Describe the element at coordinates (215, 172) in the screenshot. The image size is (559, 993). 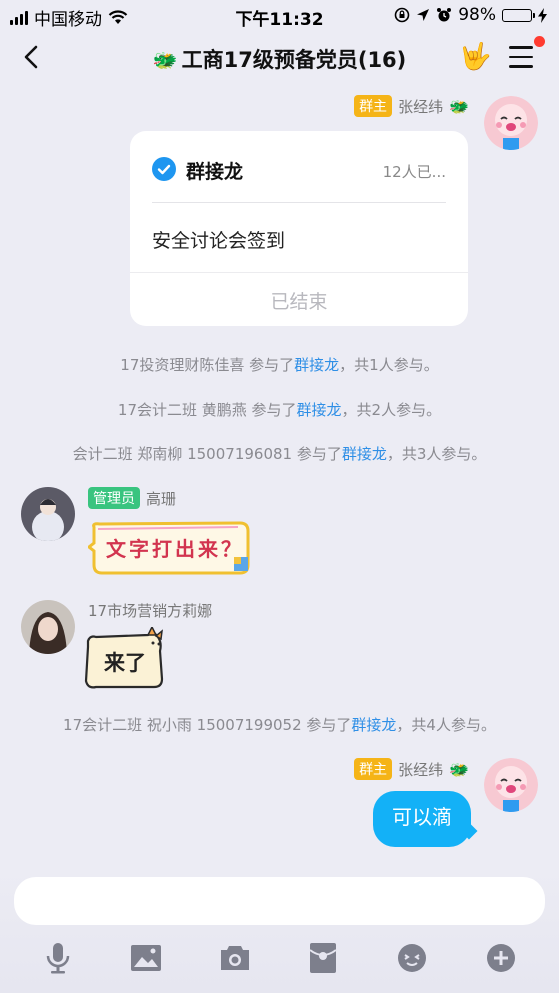
I see `card-title: 群接龙` at that location.